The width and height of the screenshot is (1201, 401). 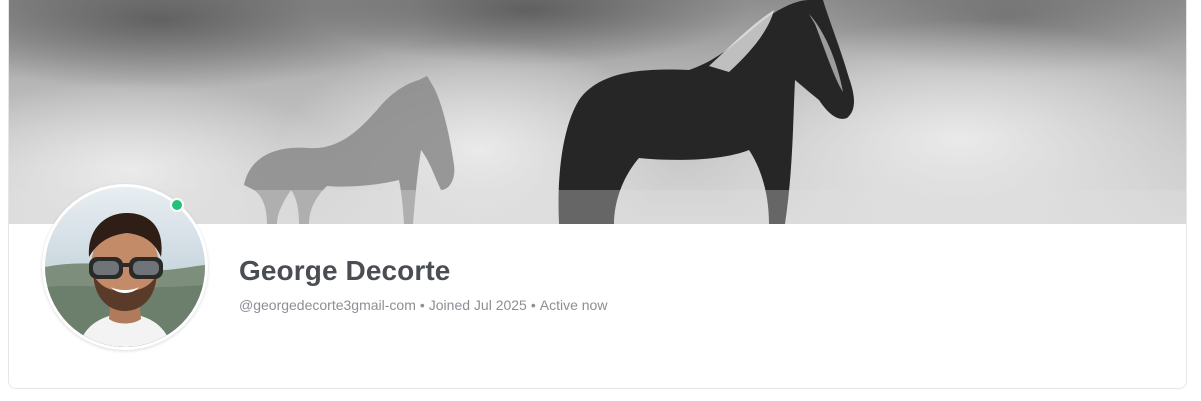 I want to click on profile-activity-status: Active now, so click(x=573, y=305).